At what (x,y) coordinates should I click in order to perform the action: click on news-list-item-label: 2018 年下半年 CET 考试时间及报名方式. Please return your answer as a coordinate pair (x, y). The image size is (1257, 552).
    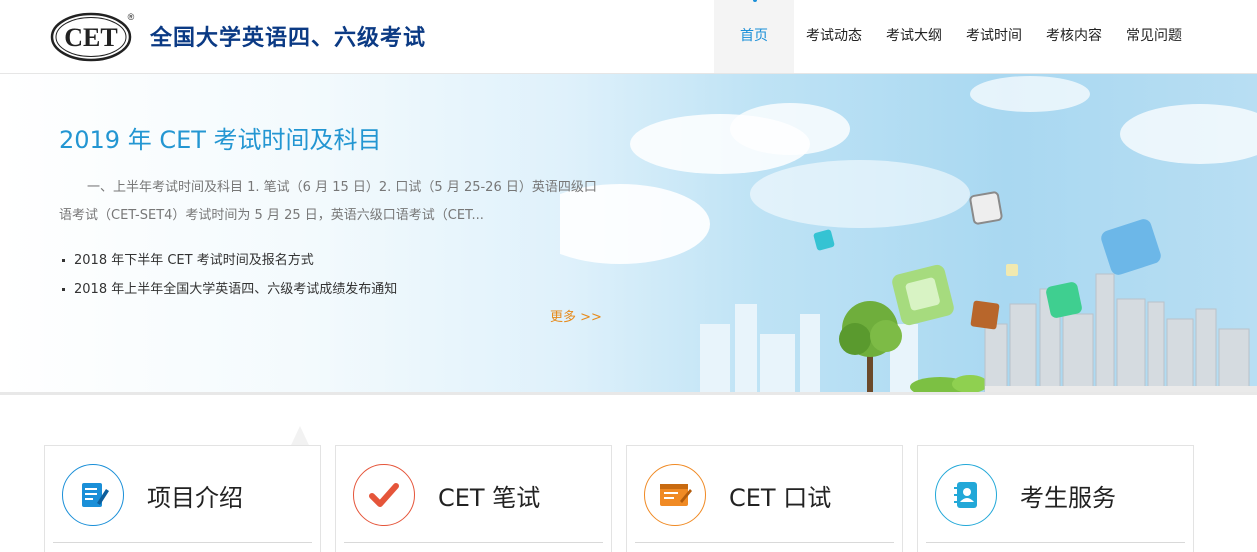
    Looking at the image, I should click on (194, 260).